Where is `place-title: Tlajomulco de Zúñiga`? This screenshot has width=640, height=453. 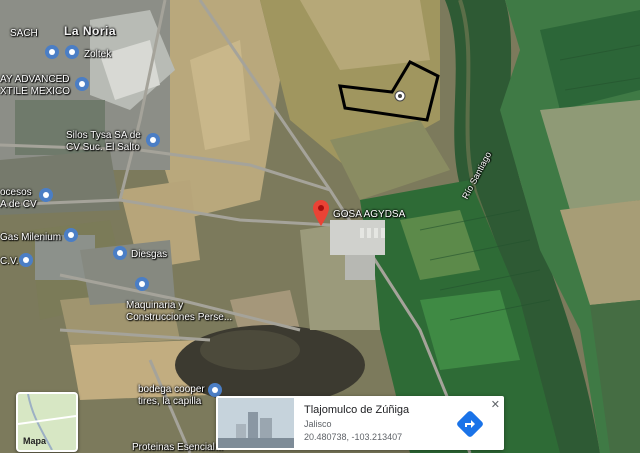 place-title: Tlajomulco de Zúñiga is located at coordinates (357, 410).